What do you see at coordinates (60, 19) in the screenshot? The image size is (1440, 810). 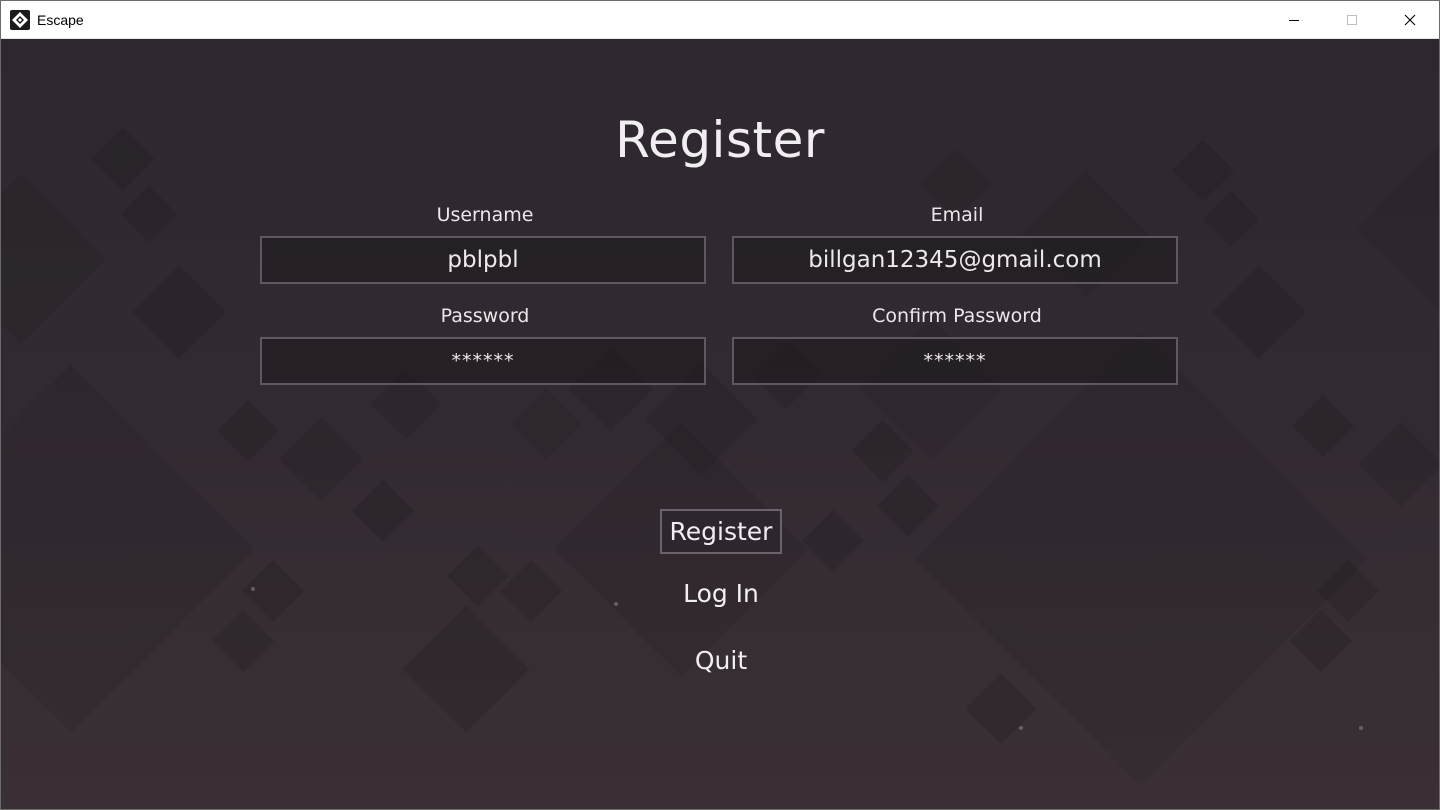 I see `window-title: Escape` at bounding box center [60, 19].